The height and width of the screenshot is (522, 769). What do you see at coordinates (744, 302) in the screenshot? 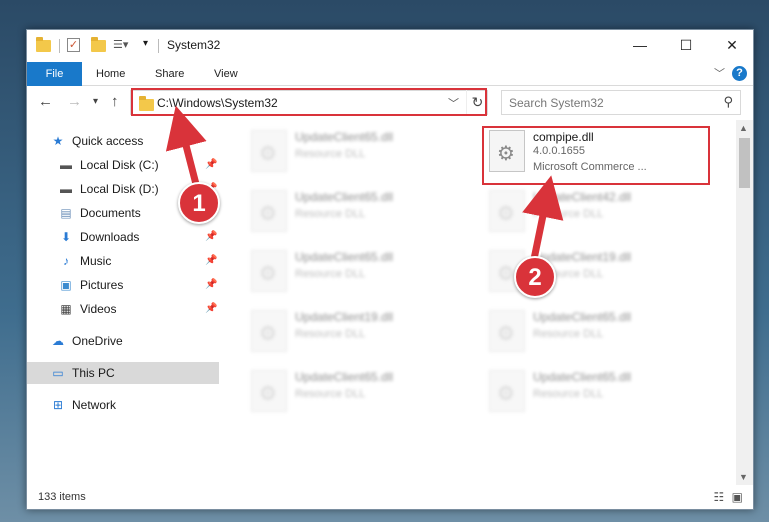
I see `vertical-scrollbar: ▲ ▼` at bounding box center [744, 302].